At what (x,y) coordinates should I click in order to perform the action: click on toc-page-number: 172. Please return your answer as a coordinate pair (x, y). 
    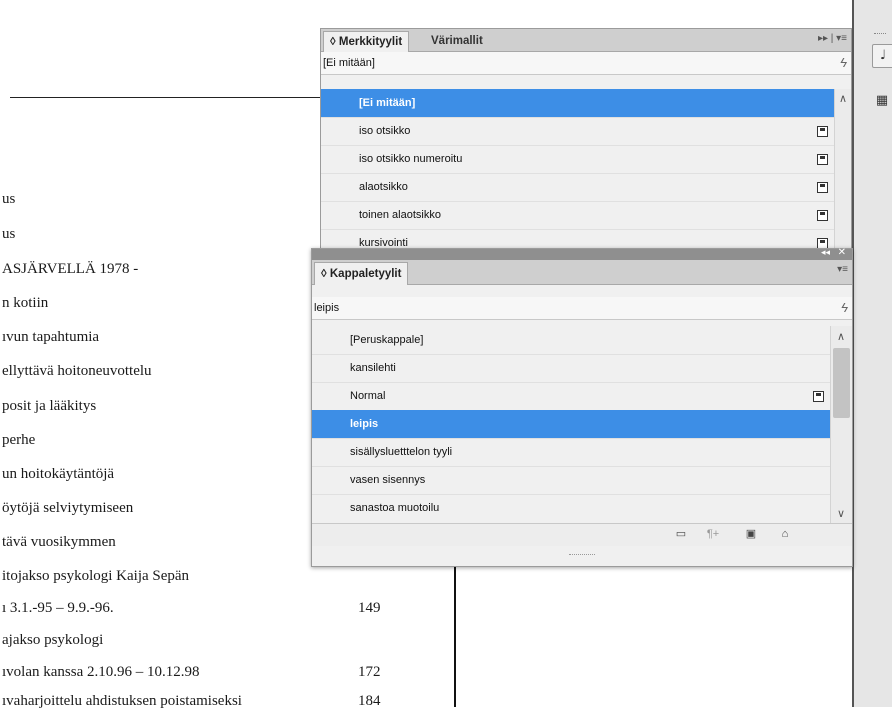
    Looking at the image, I should click on (369, 672).